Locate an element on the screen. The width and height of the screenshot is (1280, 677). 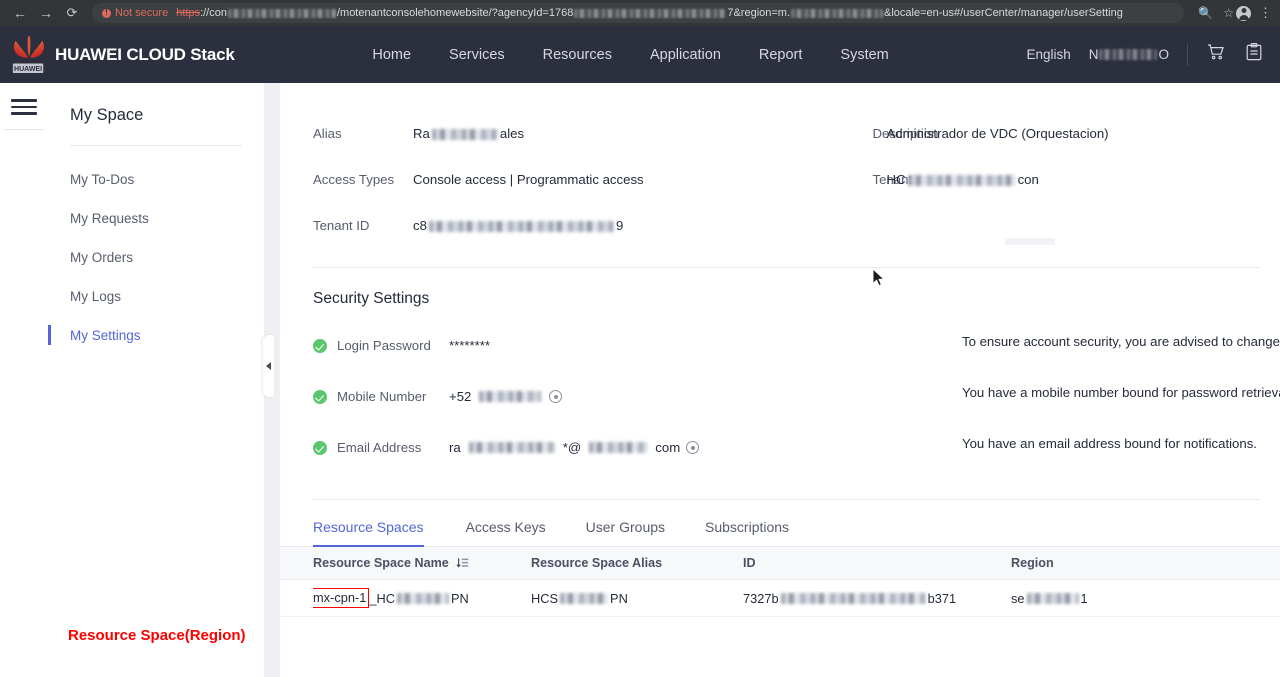
alias-label: Alias is located at coordinates (327, 133).